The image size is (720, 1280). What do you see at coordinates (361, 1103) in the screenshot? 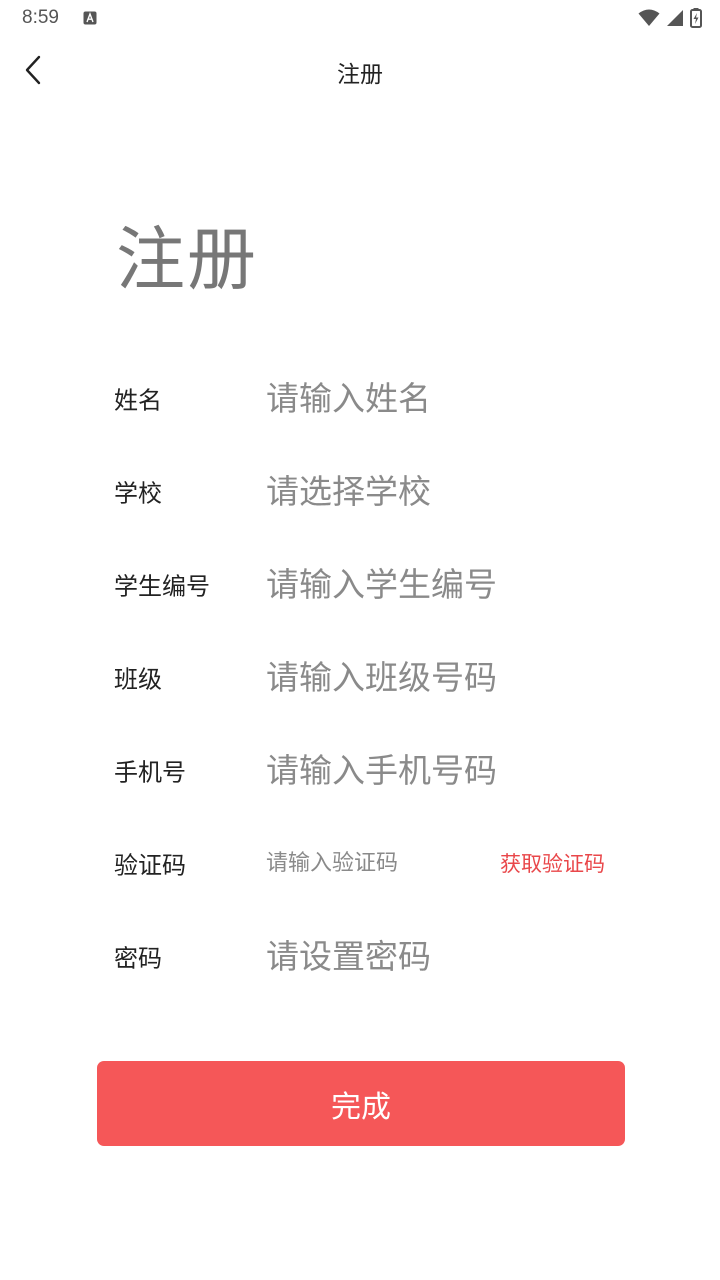
I see `submit-button: 完成` at bounding box center [361, 1103].